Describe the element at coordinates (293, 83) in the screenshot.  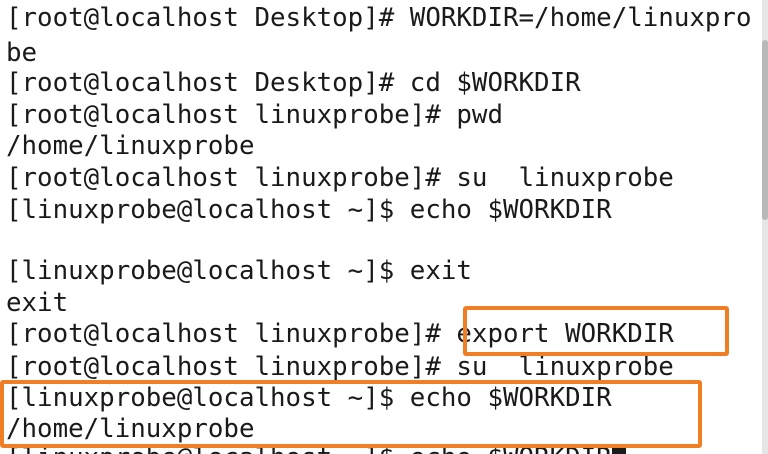
I see `terminal-line: [root@localhost Desktop]# cd $WORKDIR` at that location.